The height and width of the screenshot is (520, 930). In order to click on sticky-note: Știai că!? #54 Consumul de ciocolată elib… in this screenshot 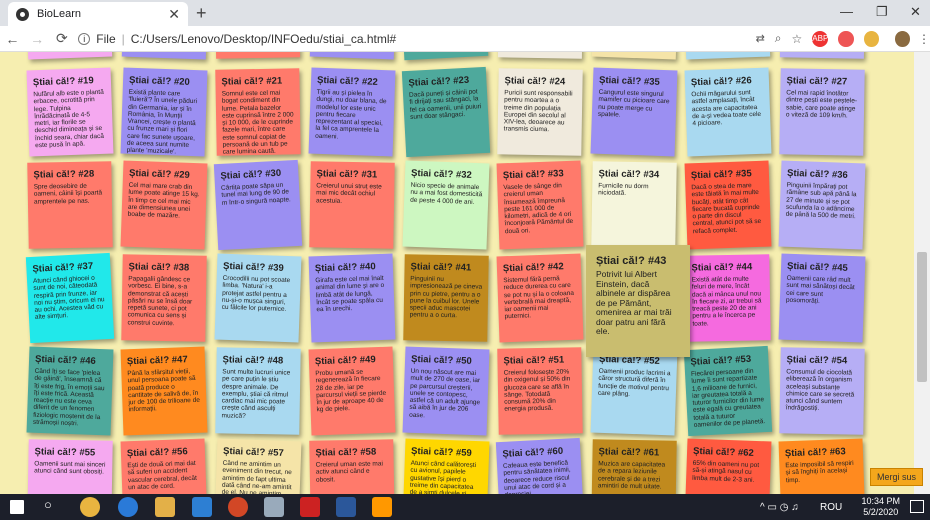, I will do `click(822, 391)`.